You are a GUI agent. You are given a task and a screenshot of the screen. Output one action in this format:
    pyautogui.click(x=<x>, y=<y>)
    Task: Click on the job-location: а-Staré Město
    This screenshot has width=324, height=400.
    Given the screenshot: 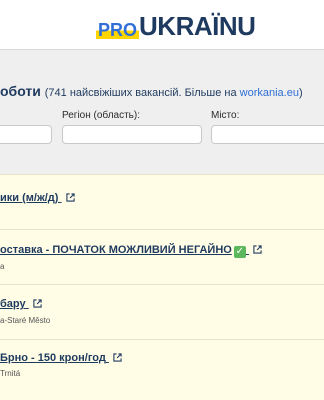 What is the action you would take?
    pyautogui.click(x=25, y=320)
    